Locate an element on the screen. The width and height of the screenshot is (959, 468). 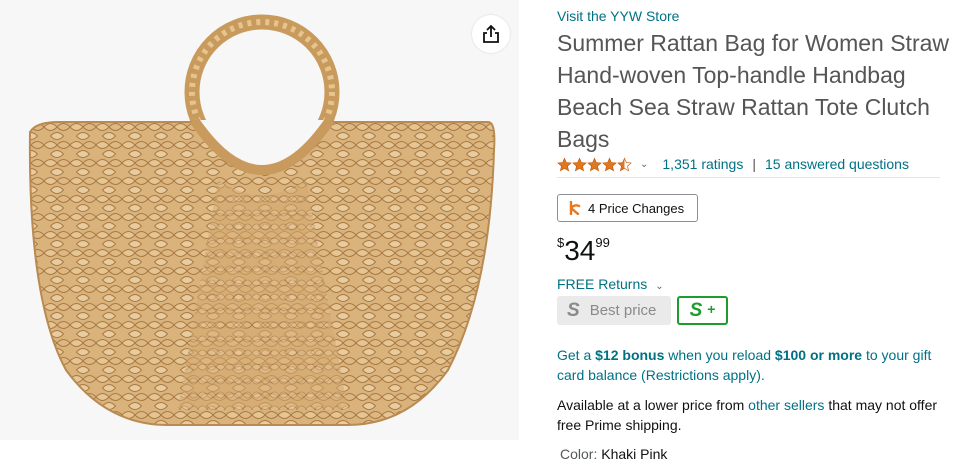
availability-text-1: Available at a lower price from is located at coordinates (653, 405).